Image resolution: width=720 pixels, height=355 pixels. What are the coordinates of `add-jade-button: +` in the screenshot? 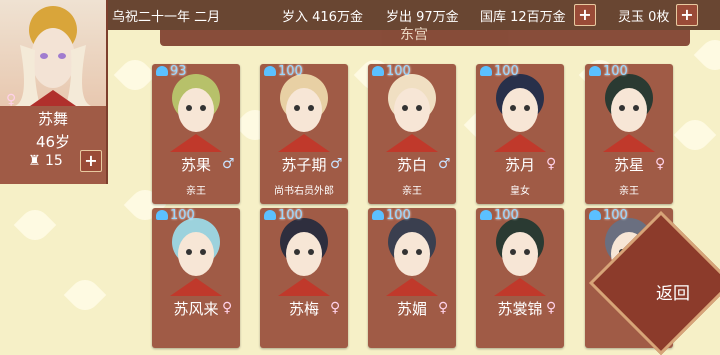 It's located at (687, 15).